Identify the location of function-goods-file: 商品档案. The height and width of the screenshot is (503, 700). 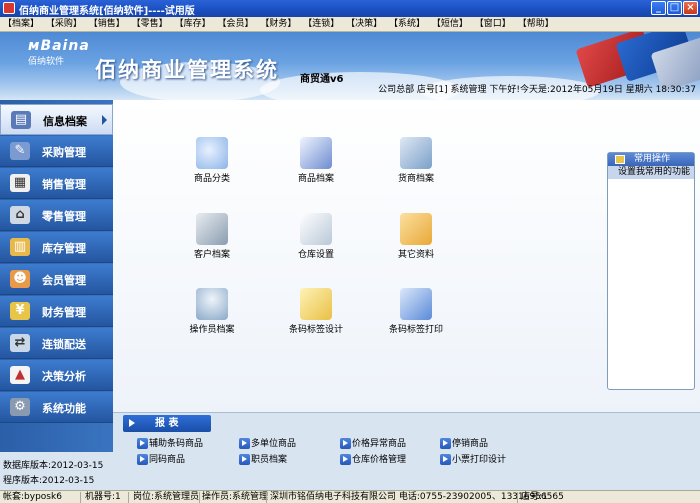
(316, 167).